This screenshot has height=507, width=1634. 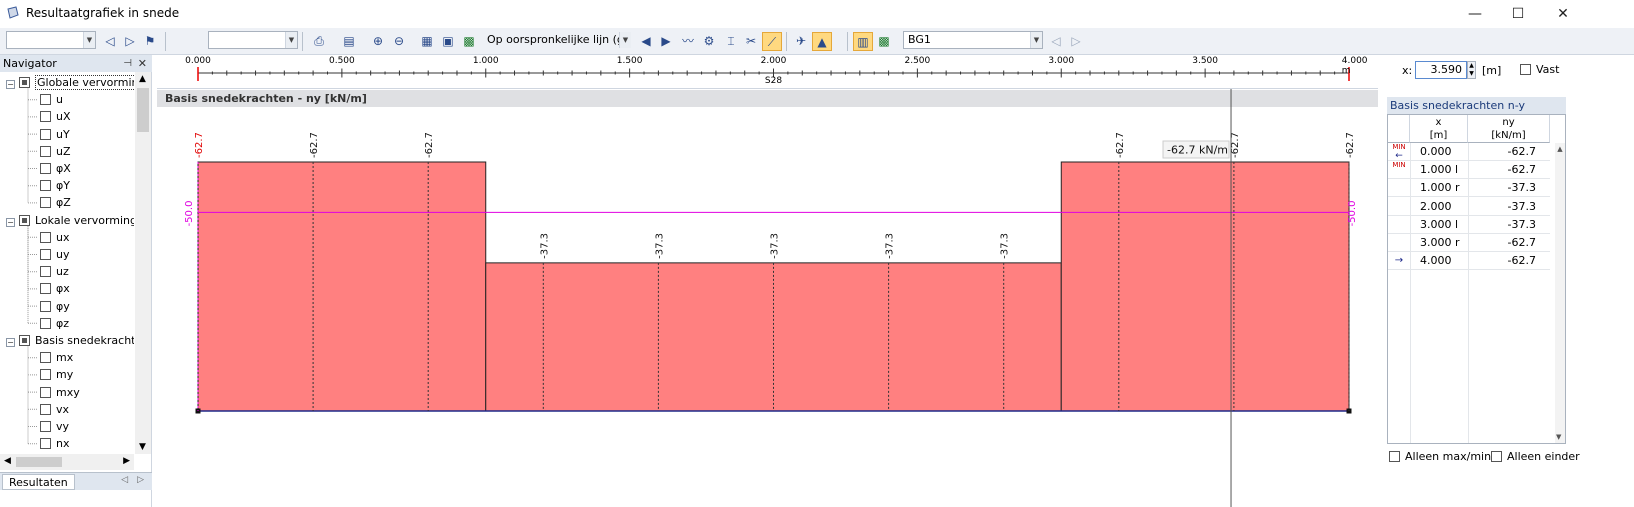 I want to click on next-icon: ▶, so click(x=666, y=41).